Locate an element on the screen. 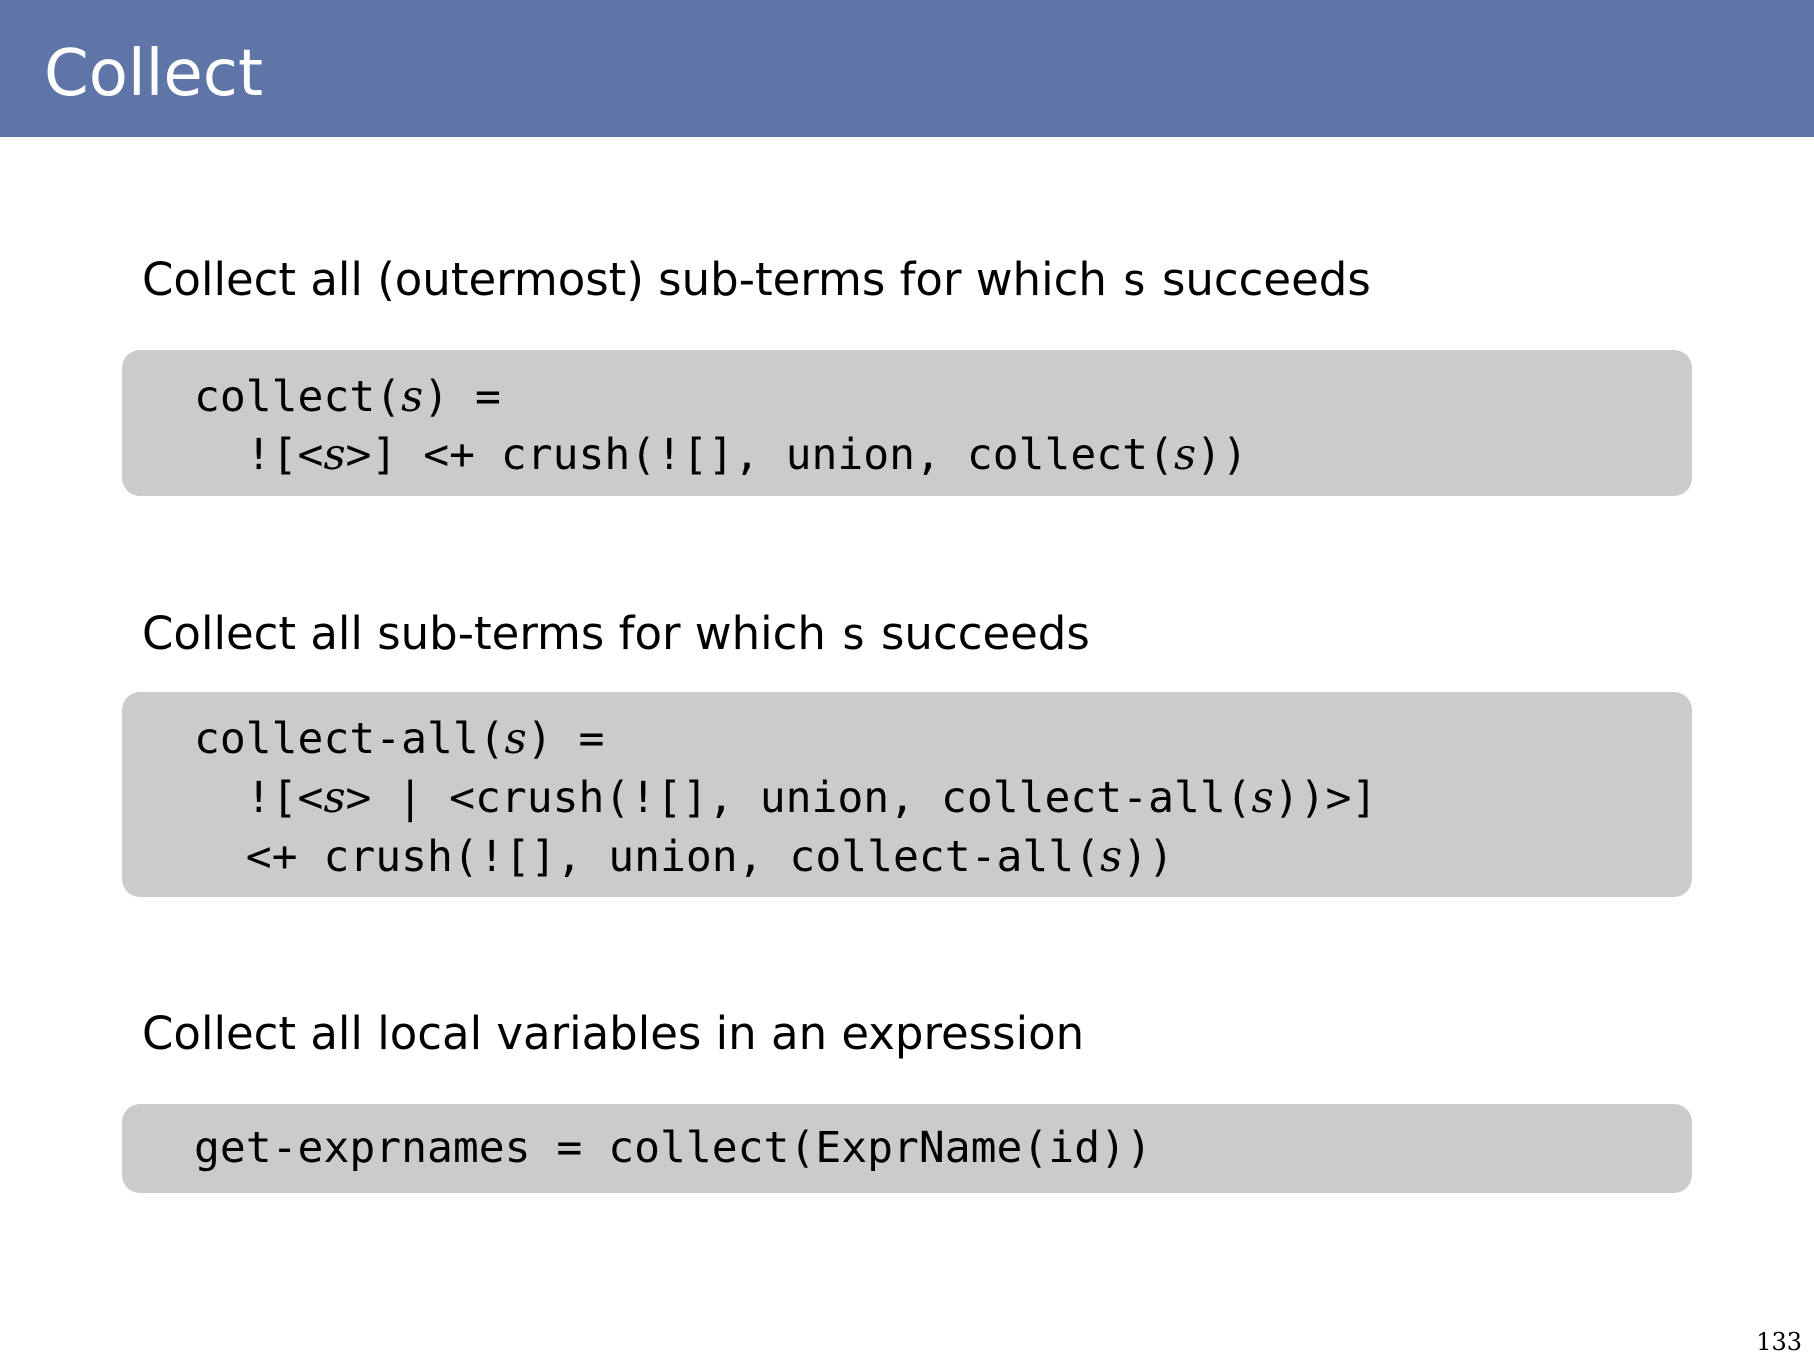 Image resolution: width=1814 pixels, height=1360 pixels. page-number: 133 is located at coordinates (1779, 1342).